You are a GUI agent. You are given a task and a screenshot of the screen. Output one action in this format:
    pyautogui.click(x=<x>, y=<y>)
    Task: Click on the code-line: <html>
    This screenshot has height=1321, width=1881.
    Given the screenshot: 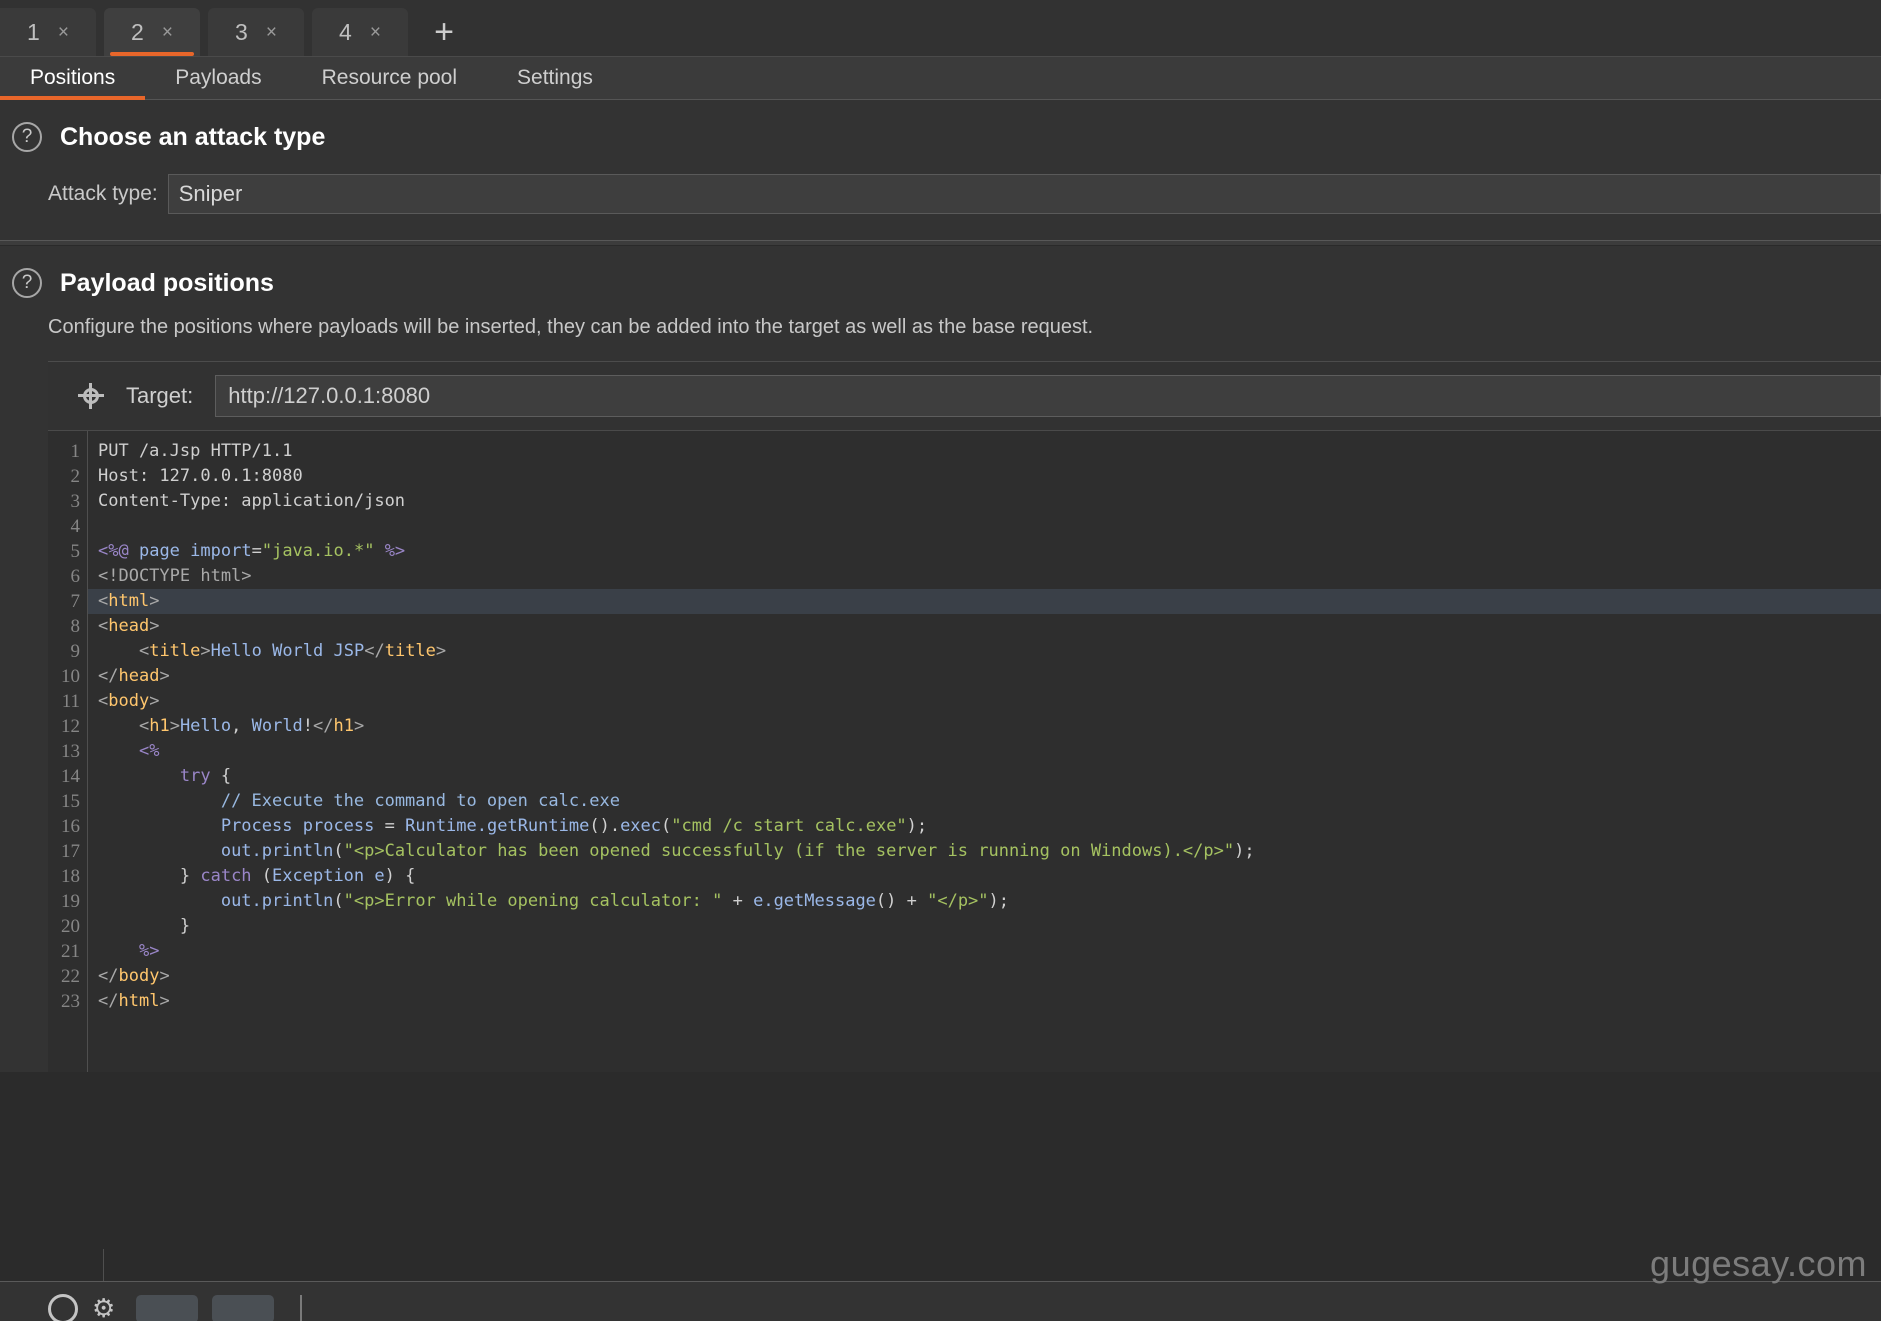 What is the action you would take?
    pyautogui.click(x=984, y=601)
    